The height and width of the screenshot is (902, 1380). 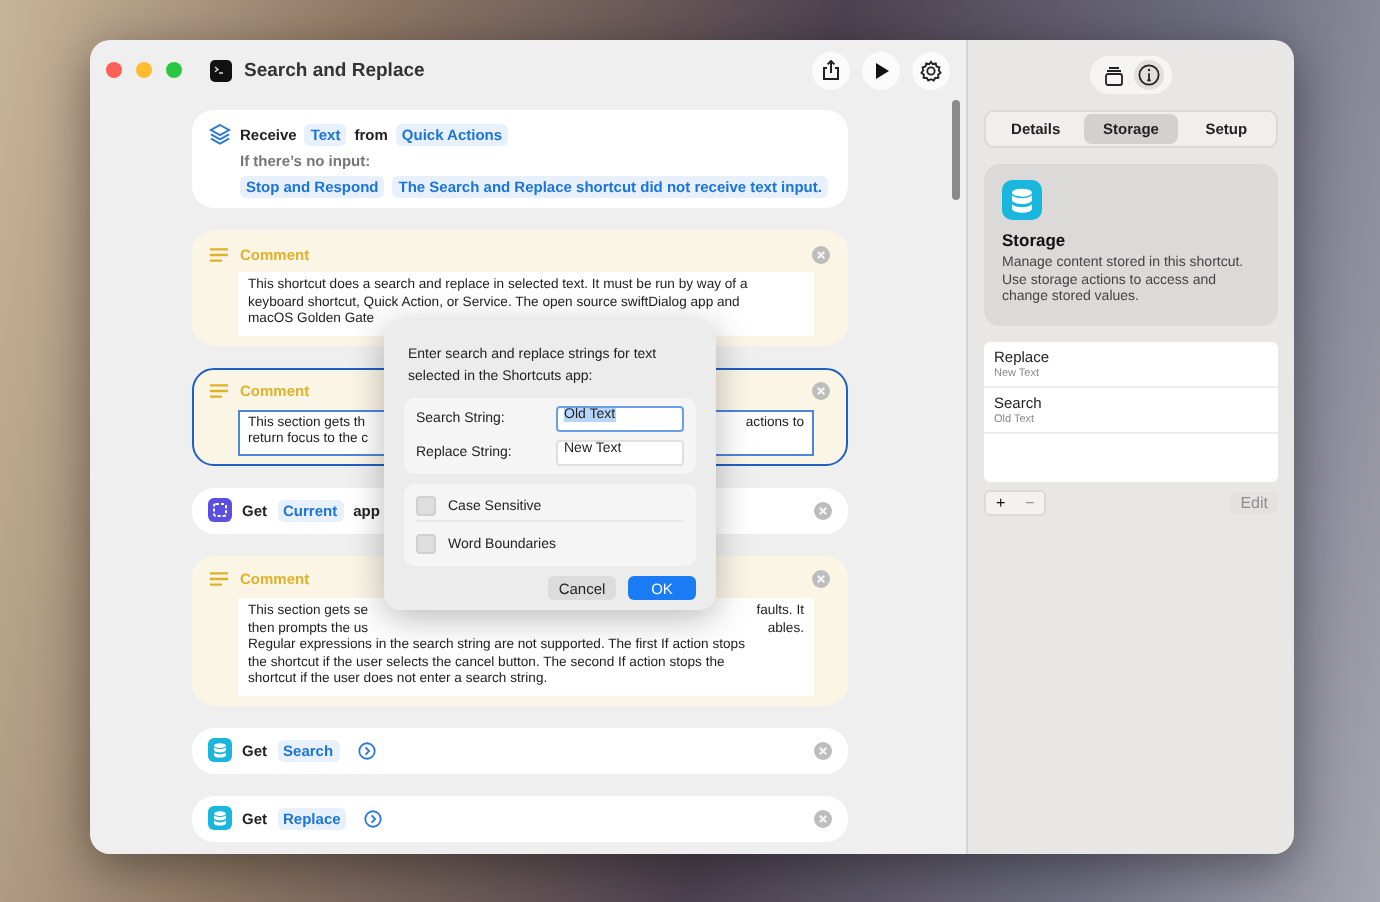 What do you see at coordinates (1035, 240) in the screenshot?
I see `card-title: Storage` at bounding box center [1035, 240].